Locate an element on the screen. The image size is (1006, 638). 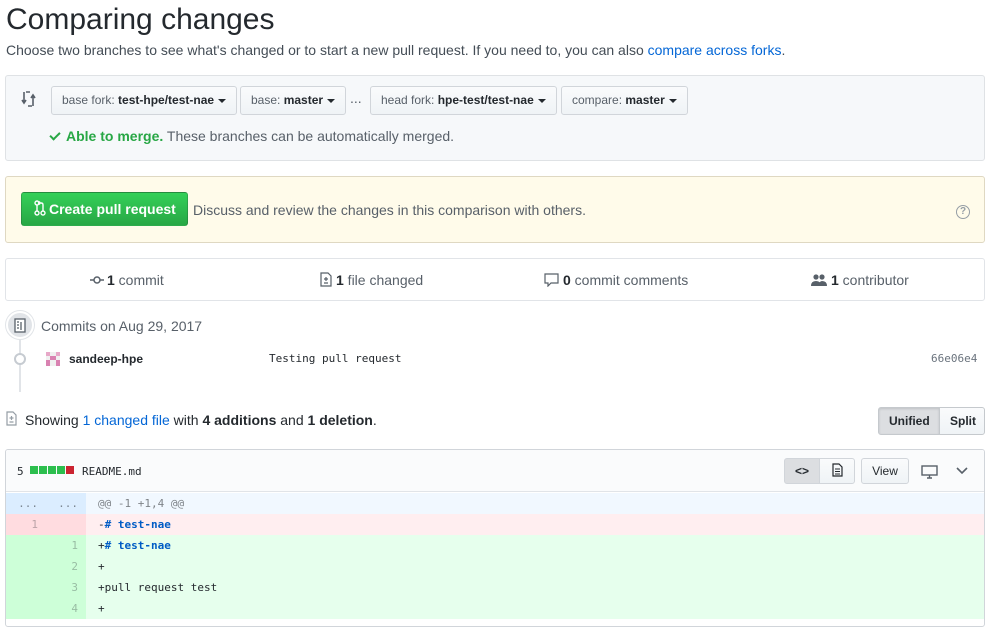
split-toggle-button: Split is located at coordinates (962, 421).